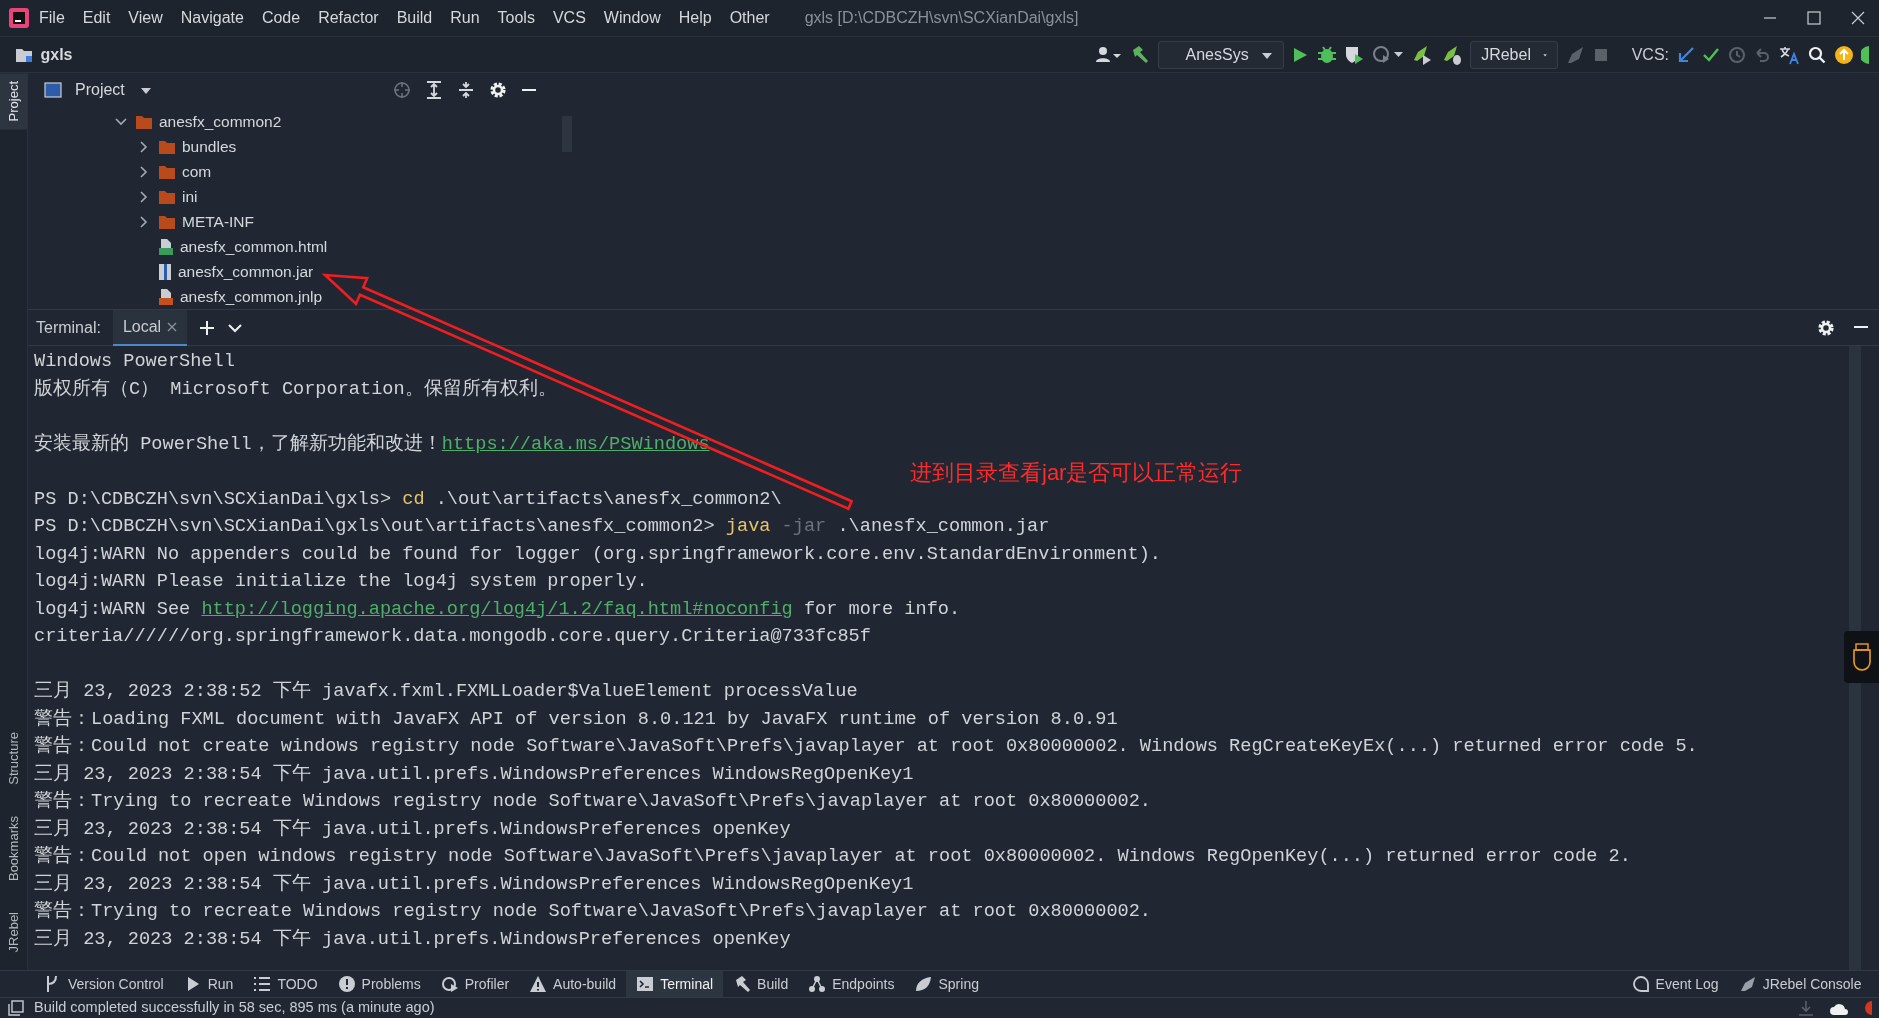 The width and height of the screenshot is (1879, 1018). I want to click on panel-toggle-icon, so click(16, 1008).